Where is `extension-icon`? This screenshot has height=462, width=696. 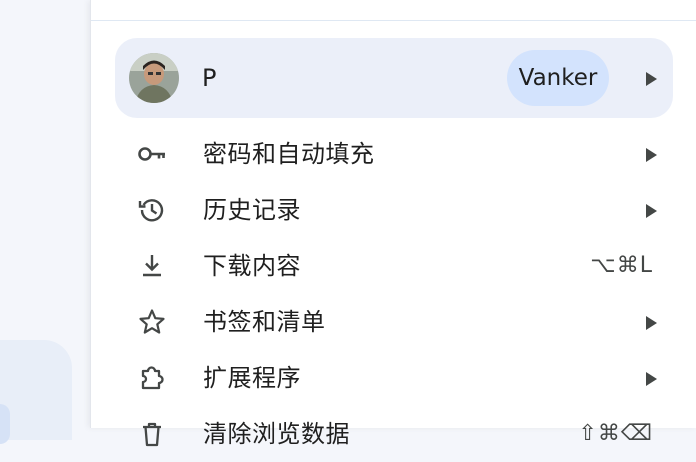
extension-icon is located at coordinates (152, 378).